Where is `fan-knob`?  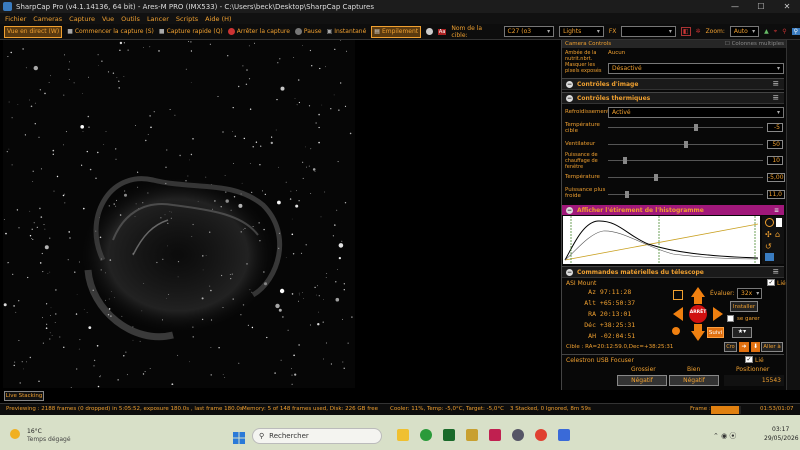 fan-knob is located at coordinates (686, 144).